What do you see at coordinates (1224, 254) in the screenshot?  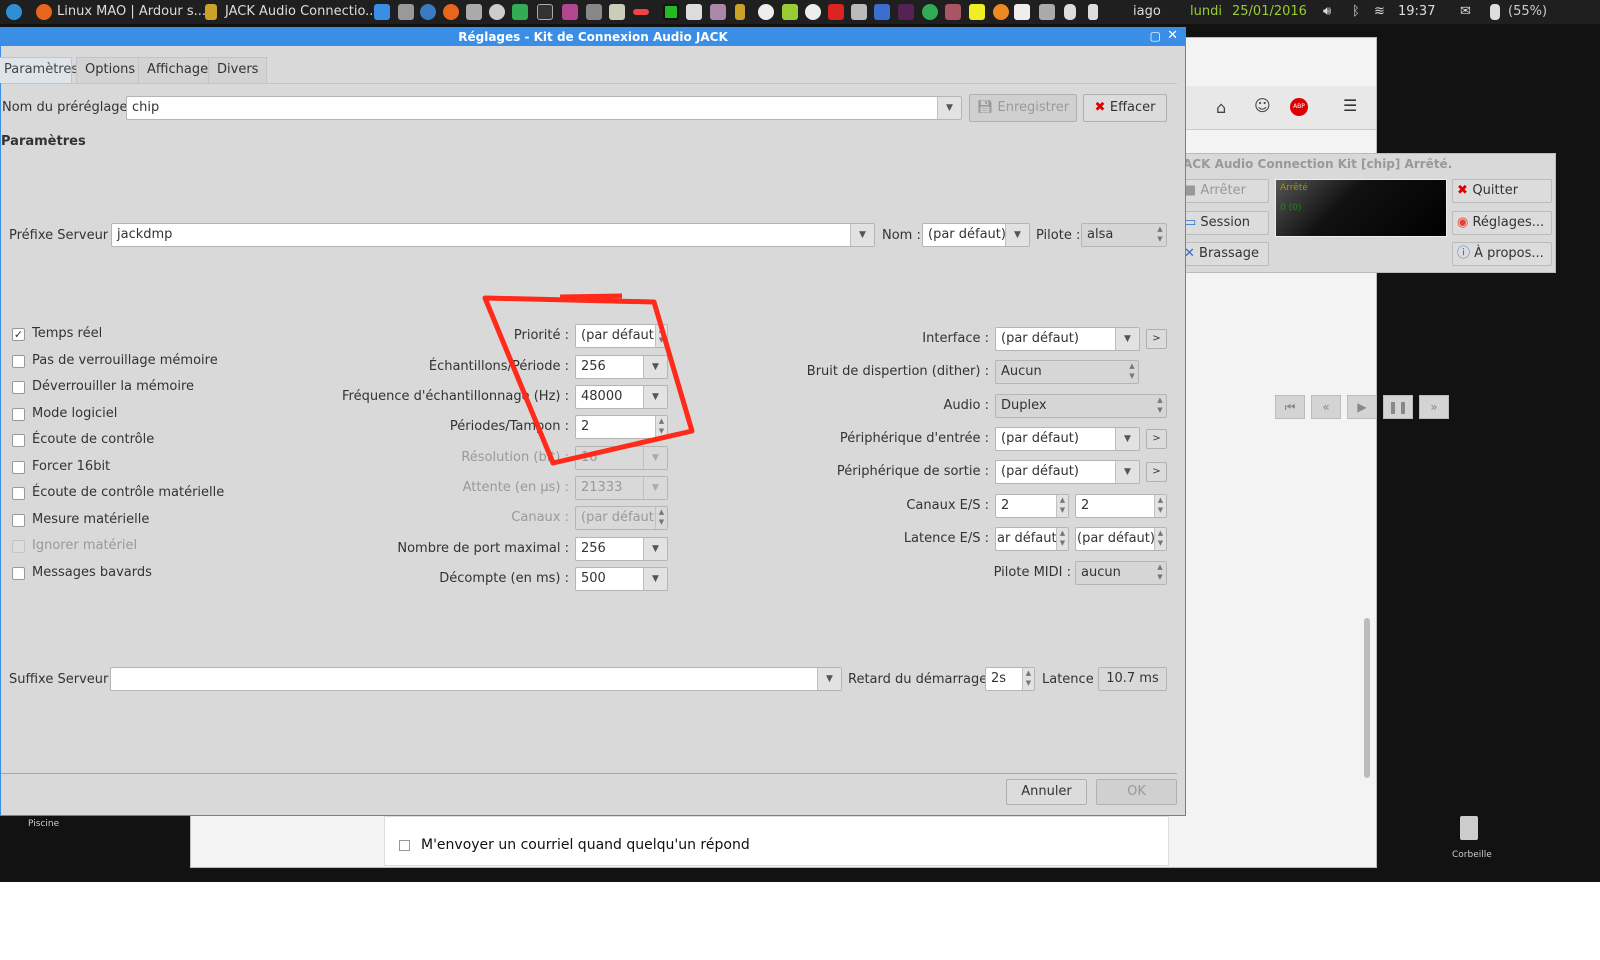 I see `patchbay-button: ✕ Brassage` at bounding box center [1224, 254].